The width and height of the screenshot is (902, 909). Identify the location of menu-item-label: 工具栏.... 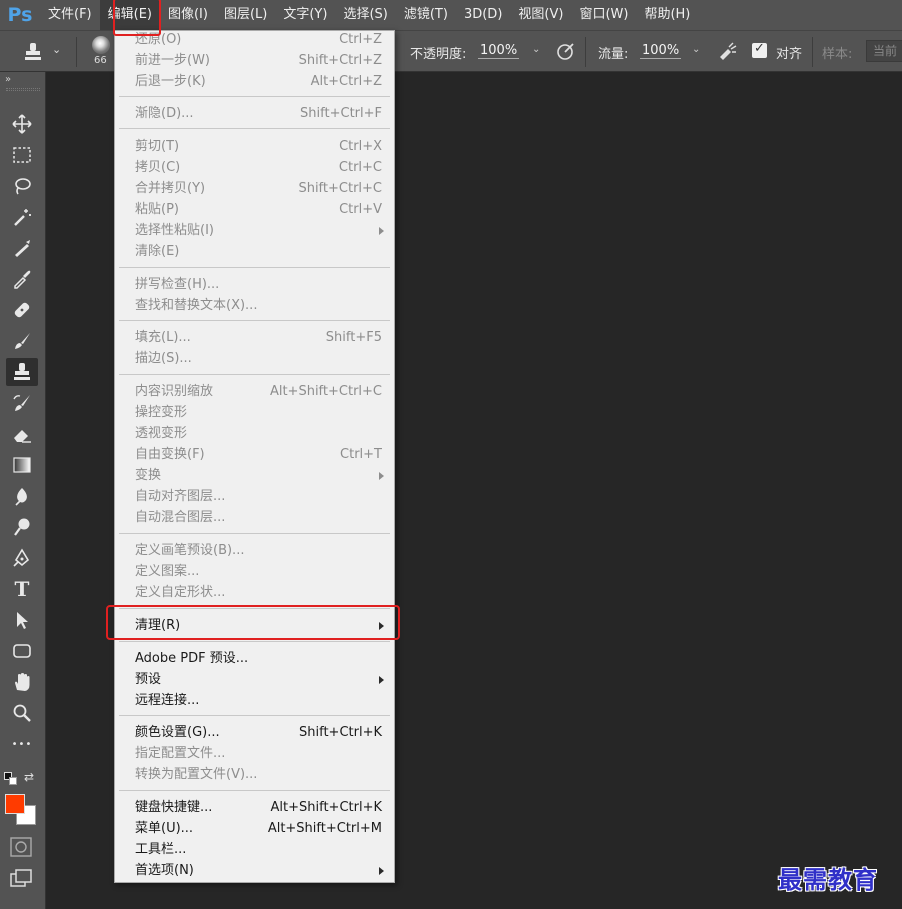
(161, 849).